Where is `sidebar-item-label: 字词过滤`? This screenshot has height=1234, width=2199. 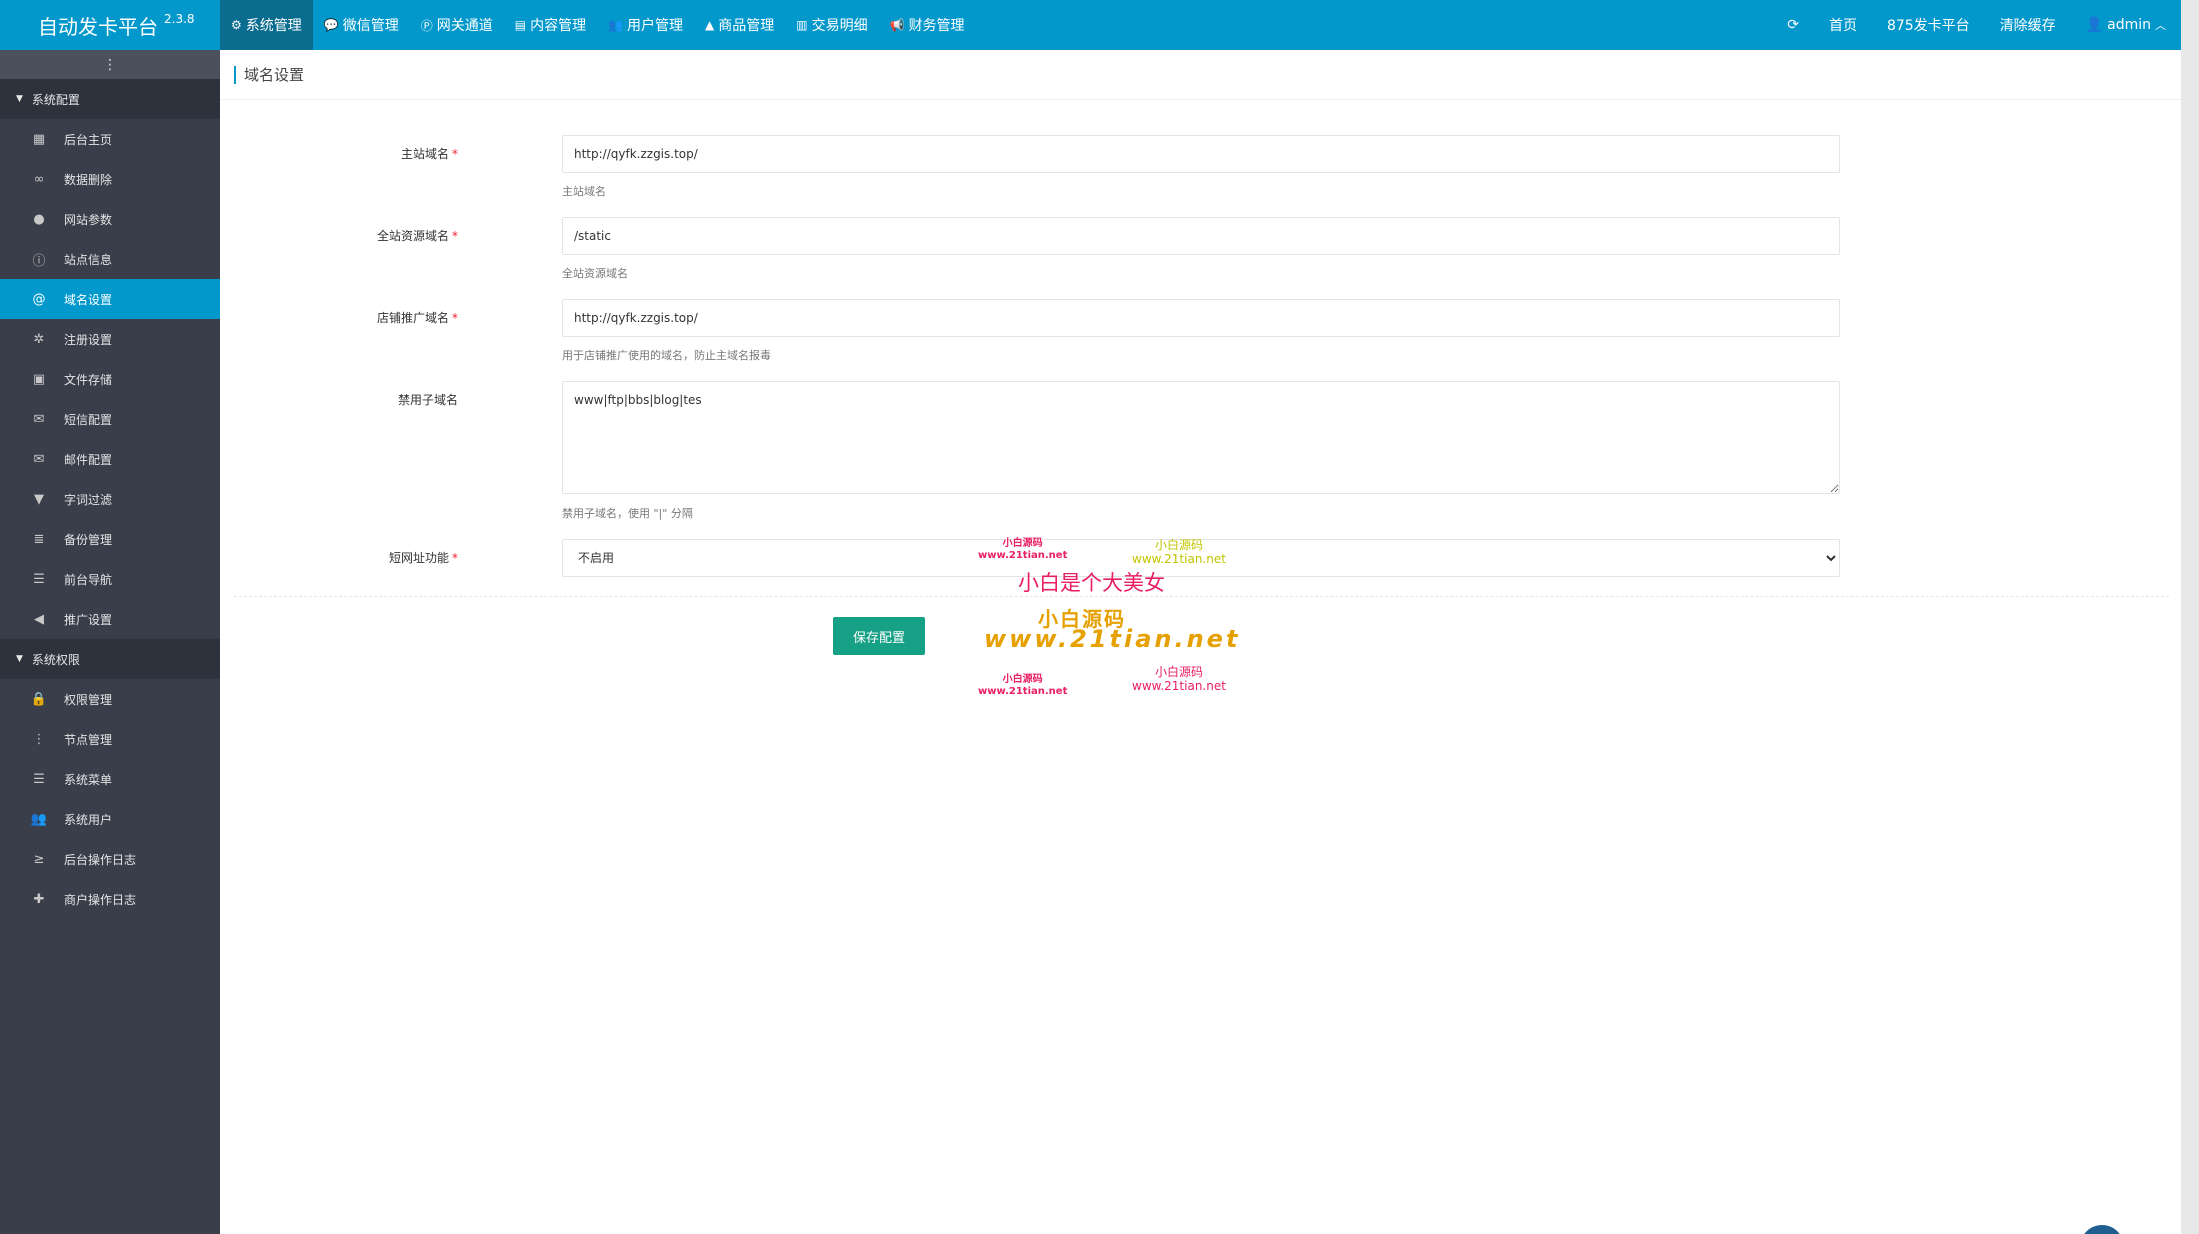
sidebar-item-label: 字词过滤 is located at coordinates (88, 499).